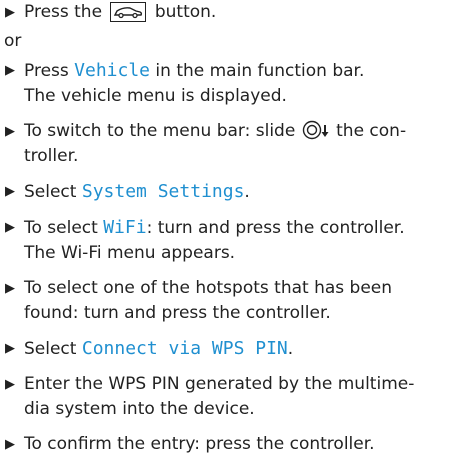 The height and width of the screenshot is (457, 471). Describe the element at coordinates (13, 41) in the screenshot. I see `or-text: or` at that location.